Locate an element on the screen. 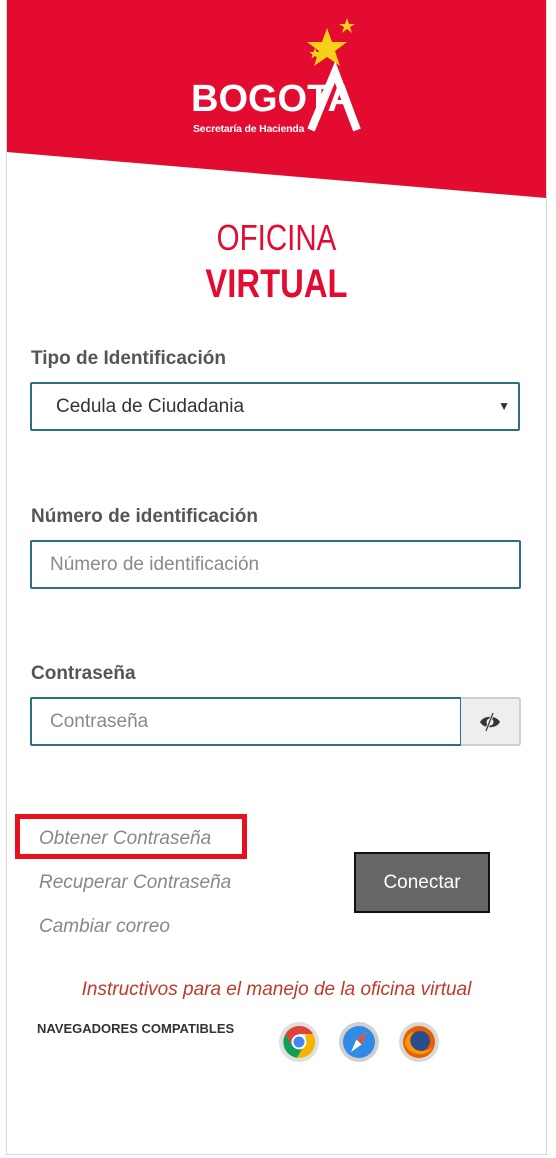 Image resolution: width=556 pixels, height=1158 pixels. brand-name: BOGOTA is located at coordinates (273, 99).